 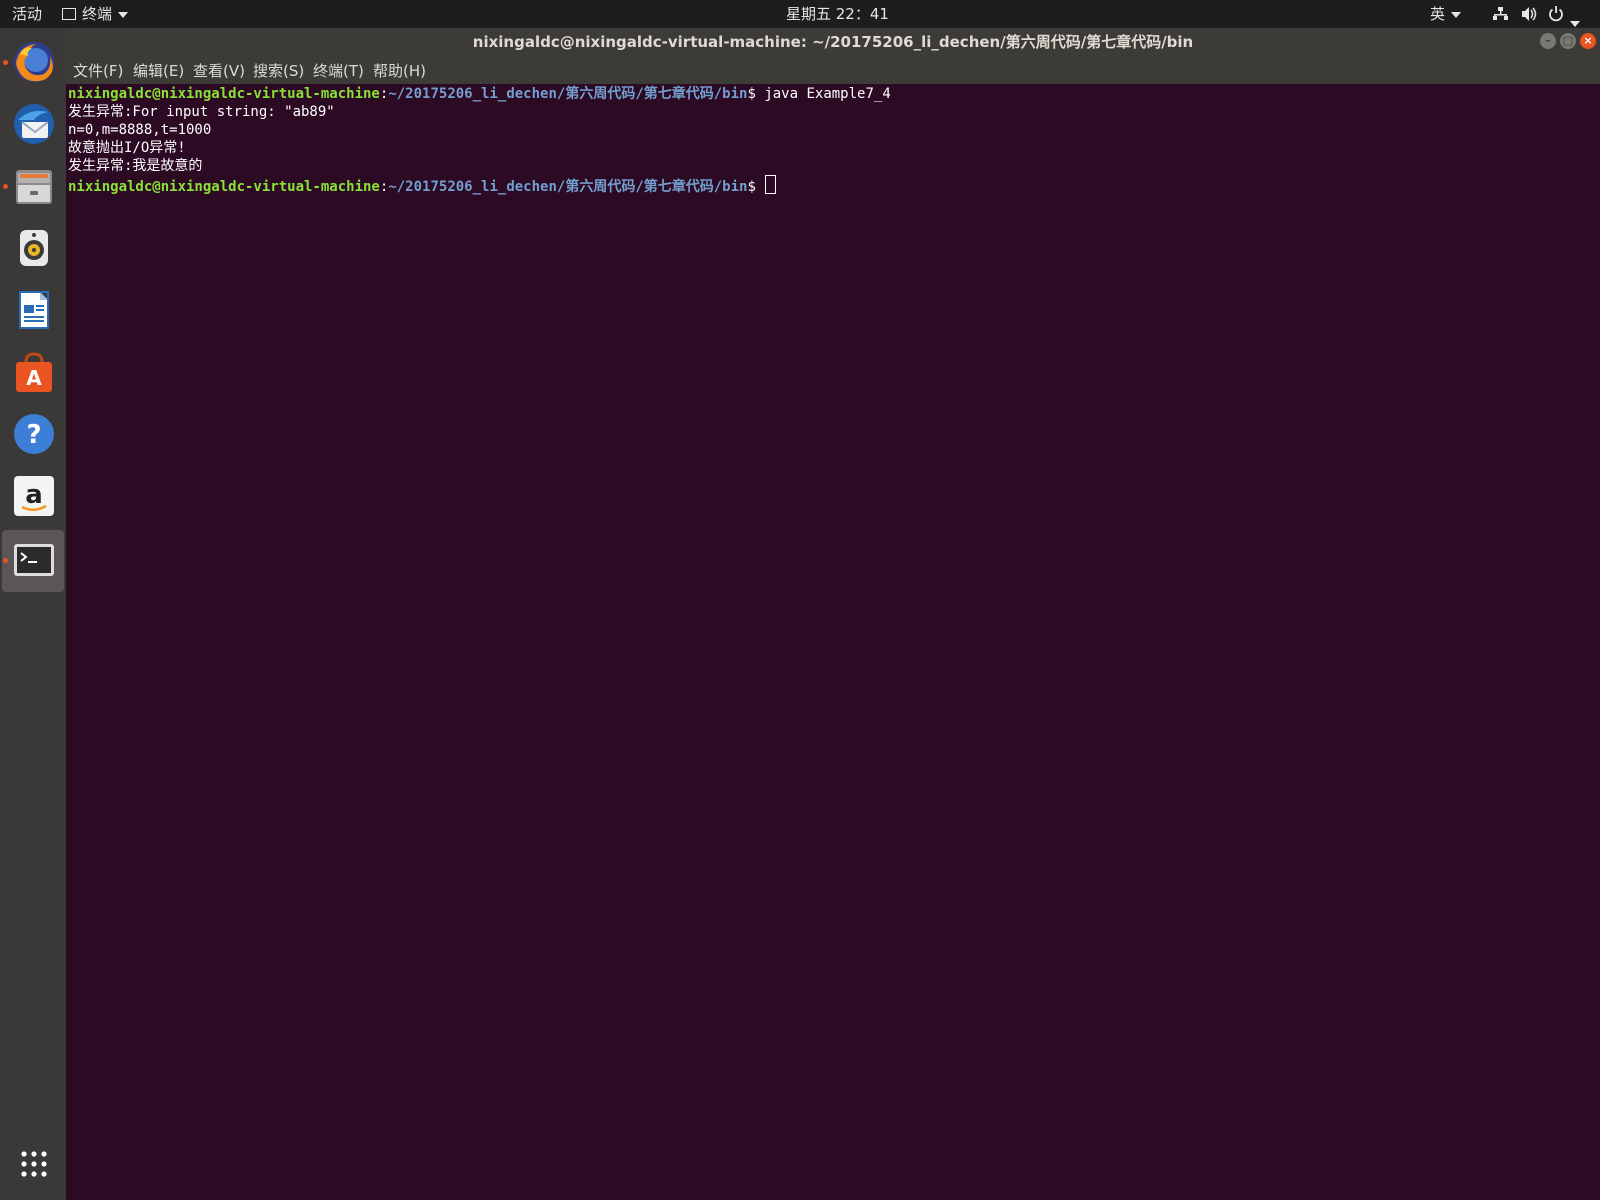 I want to click on minimize-button: –, so click(x=1548, y=41).